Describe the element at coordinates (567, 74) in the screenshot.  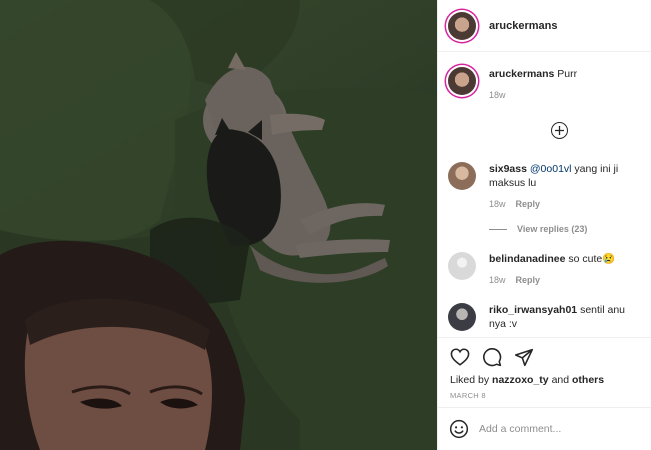
I see `caption-text: Purr` at that location.